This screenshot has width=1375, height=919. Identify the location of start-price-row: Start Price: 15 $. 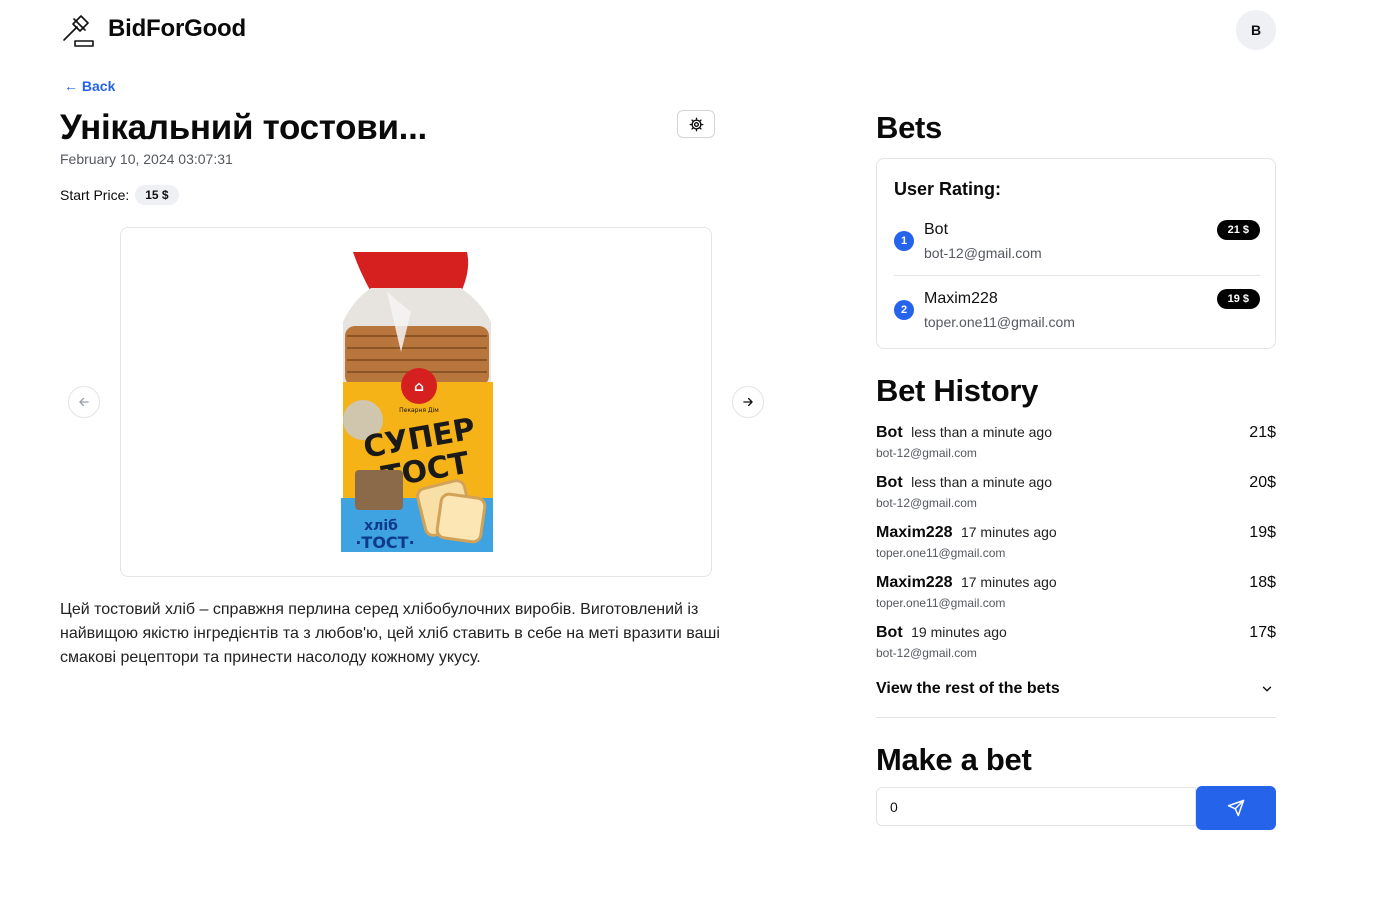
(119, 195).